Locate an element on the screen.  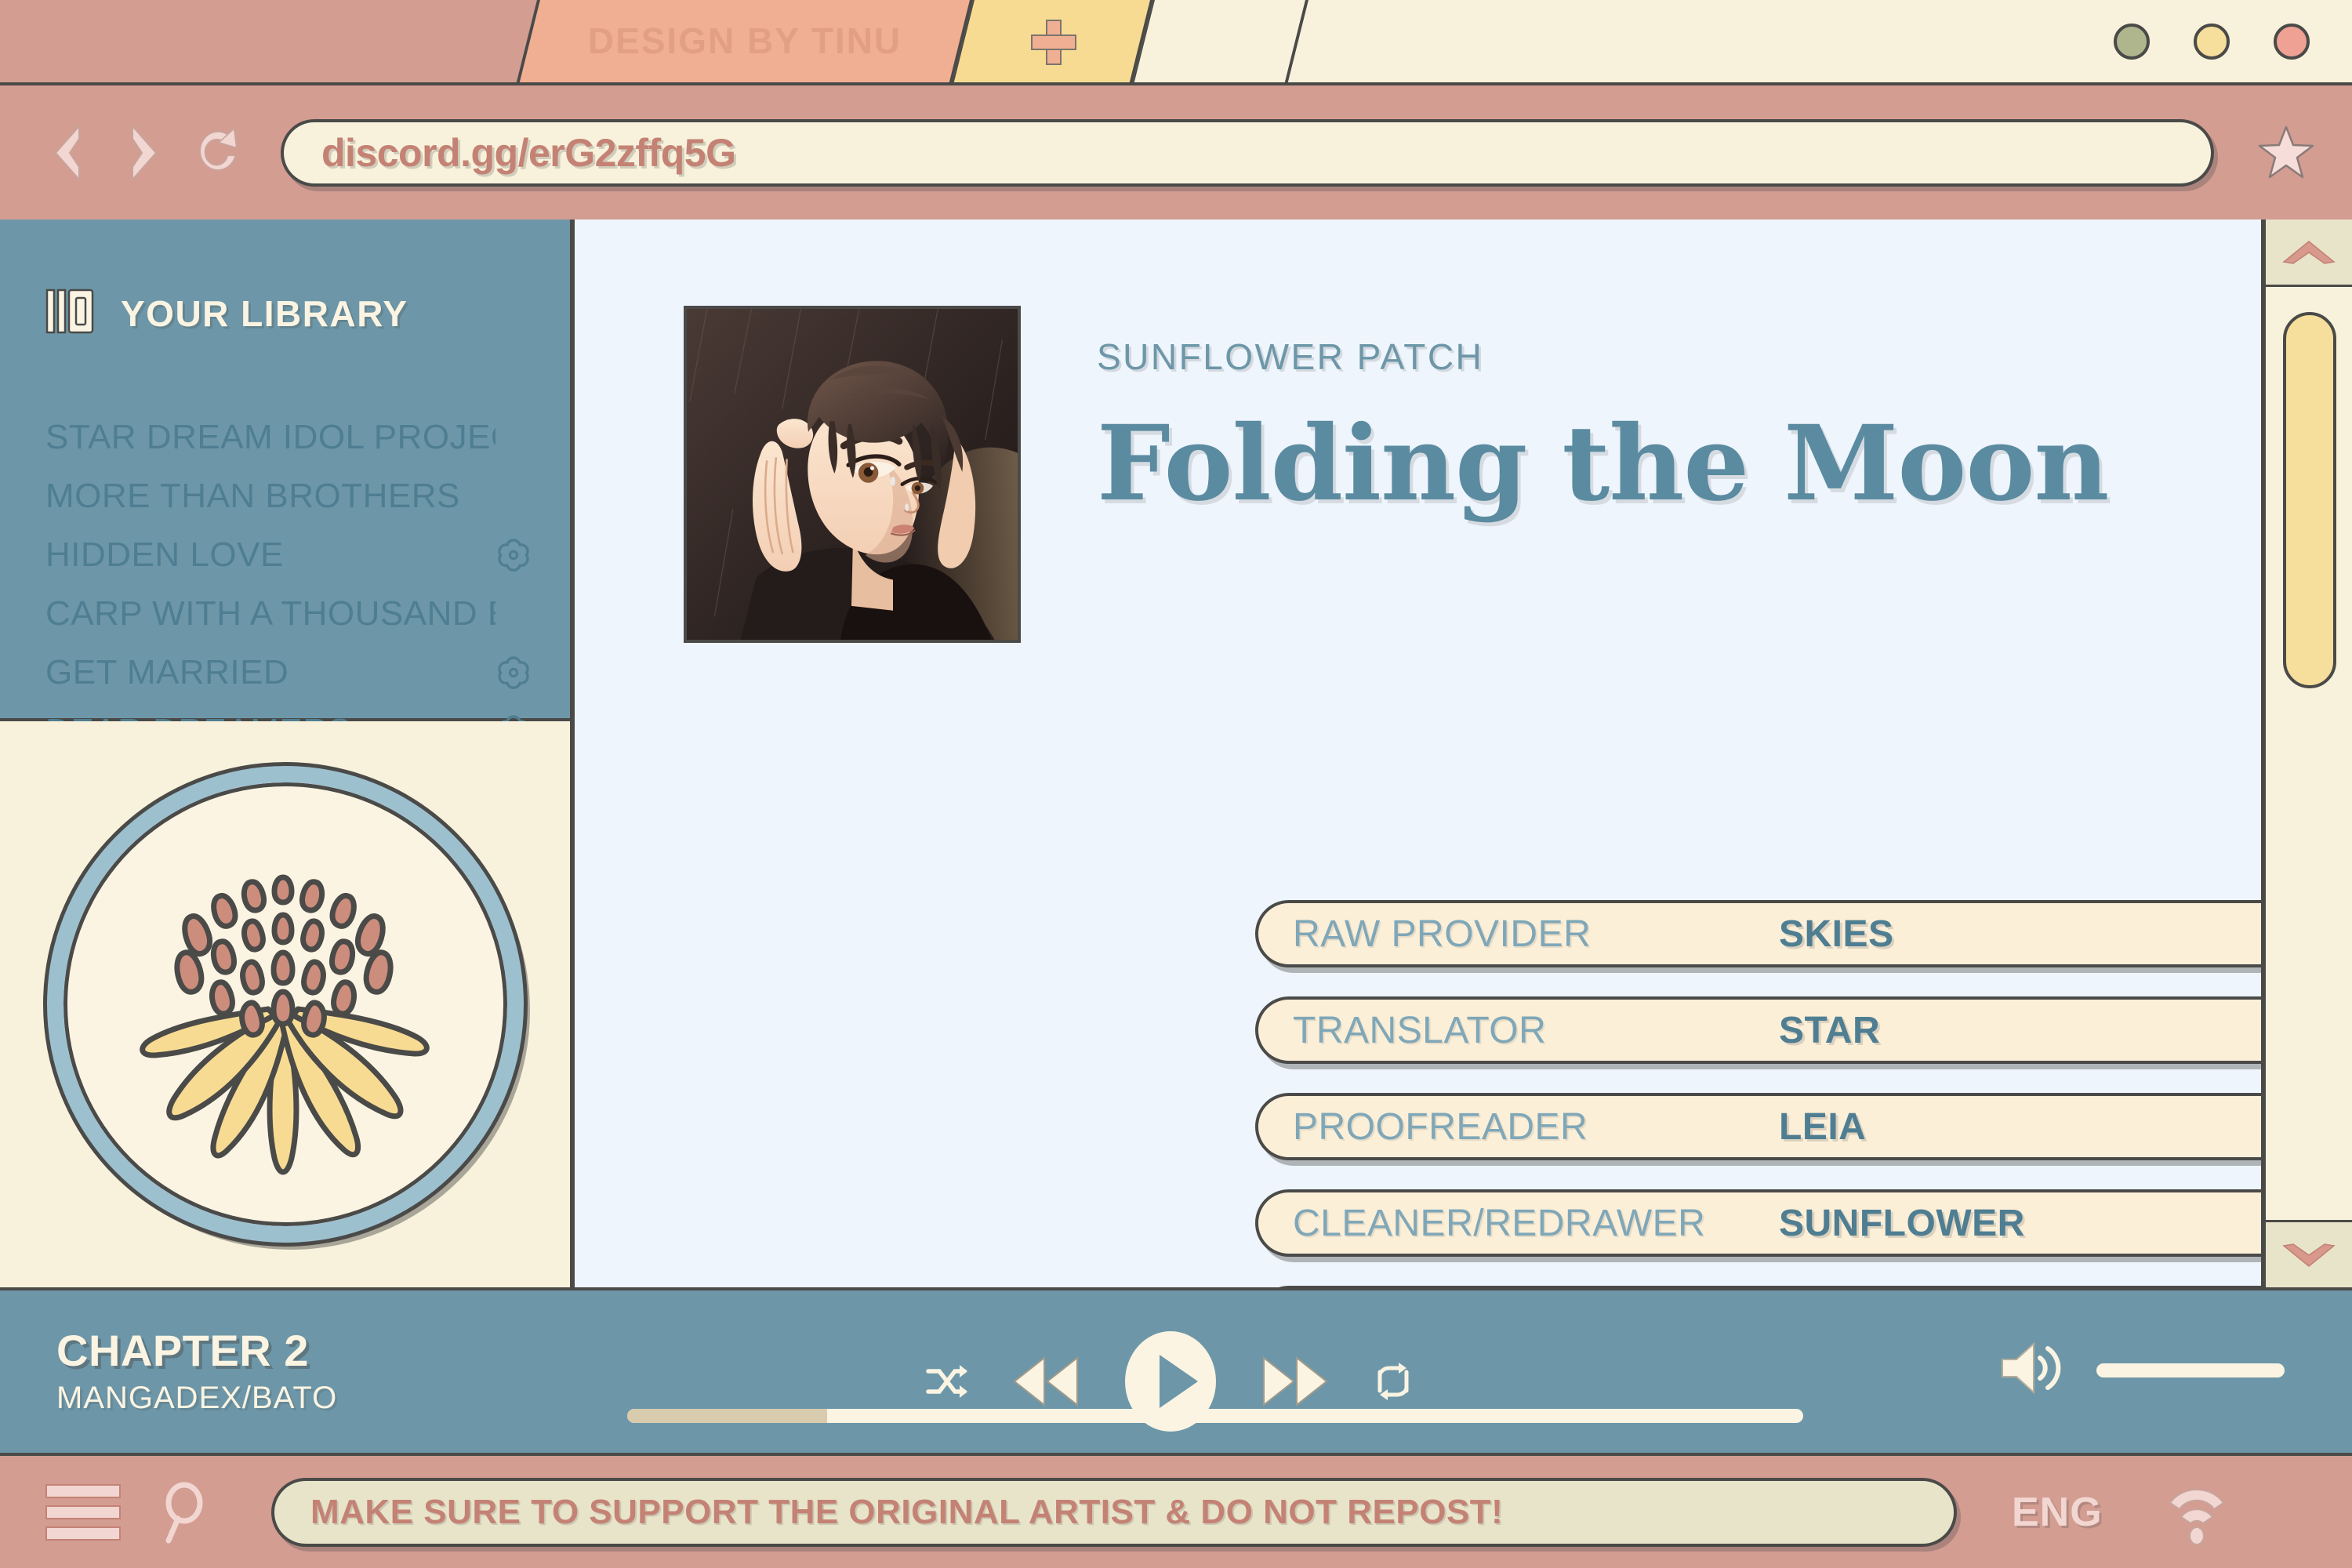
now-playing: CHAPTER 2 MANGADEX/BATO is located at coordinates (196, 1370).